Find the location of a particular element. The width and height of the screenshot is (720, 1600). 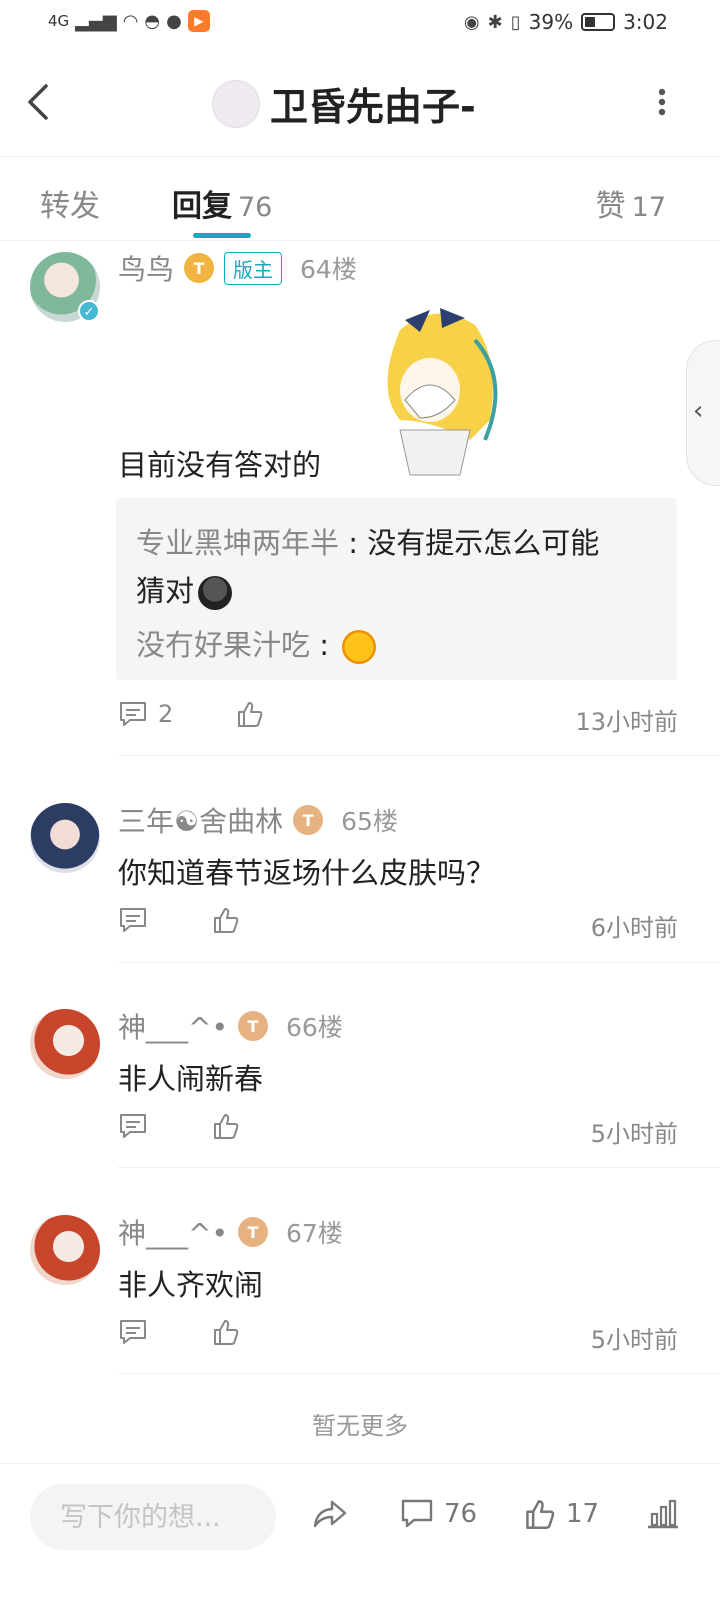

signal-icon: ▂▄▆ is located at coordinates (96, 21).